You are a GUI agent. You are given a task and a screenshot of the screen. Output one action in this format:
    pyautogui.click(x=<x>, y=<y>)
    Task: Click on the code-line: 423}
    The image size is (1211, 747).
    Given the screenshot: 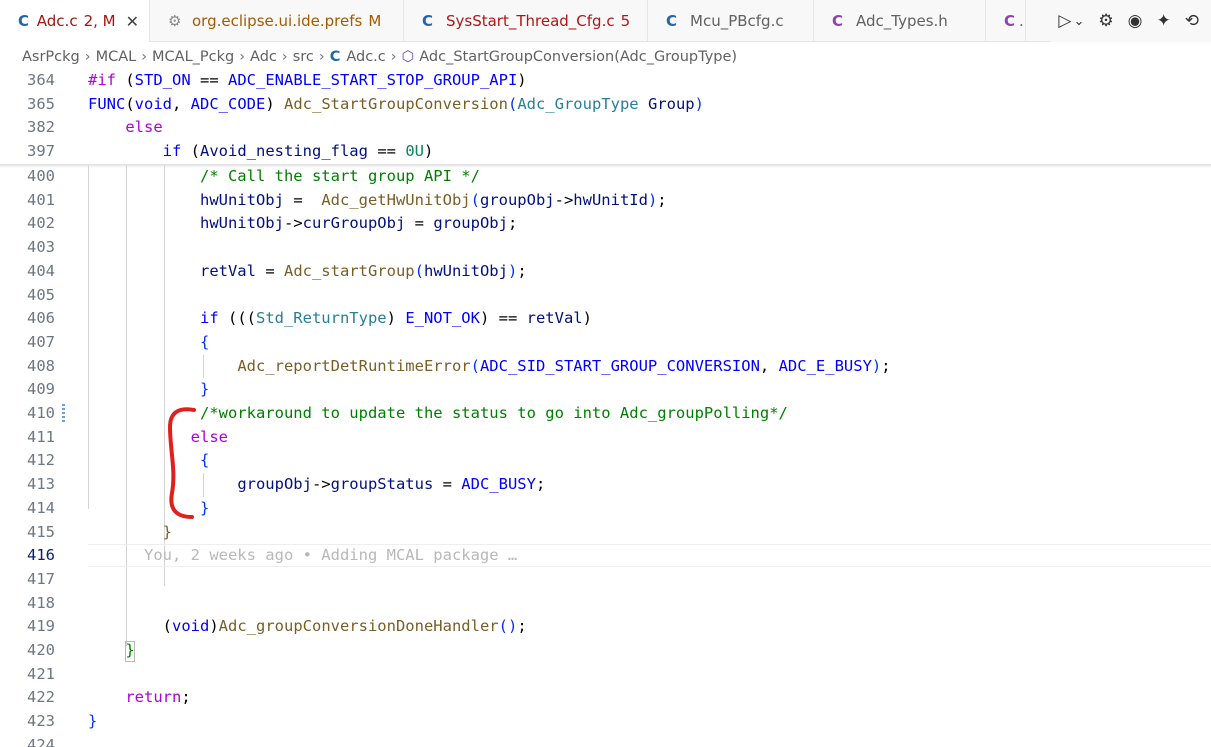 What is the action you would take?
    pyautogui.click(x=605, y=722)
    